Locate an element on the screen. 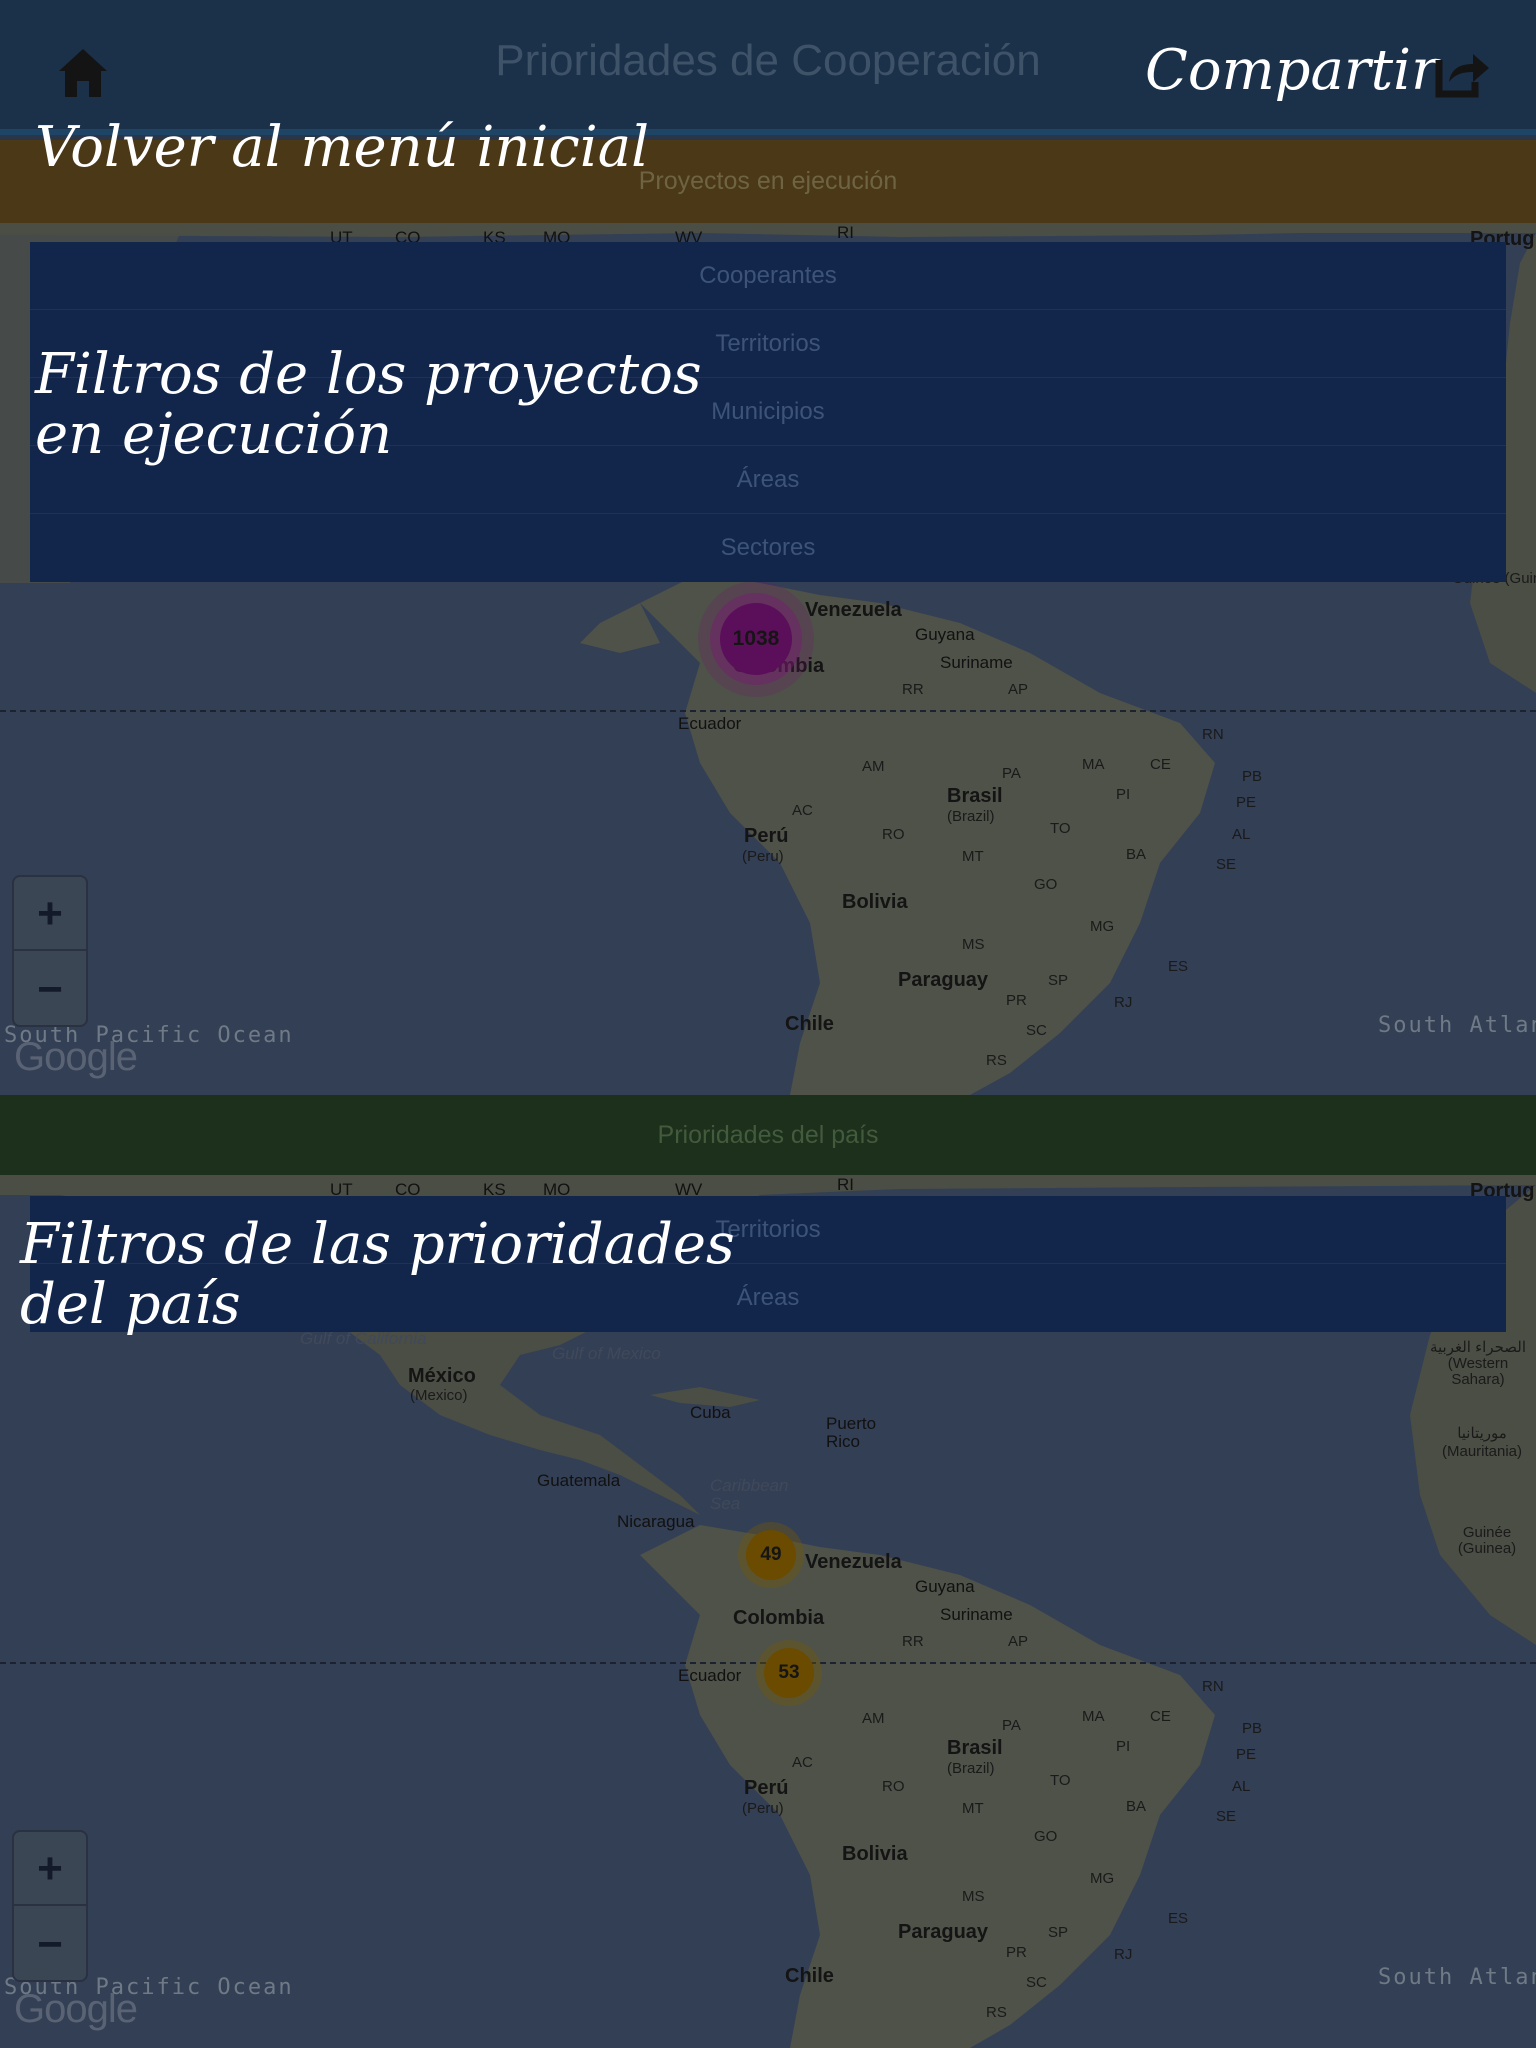 This screenshot has width=1536, height=2048. map-state-label: CE is located at coordinates (1160, 1716).